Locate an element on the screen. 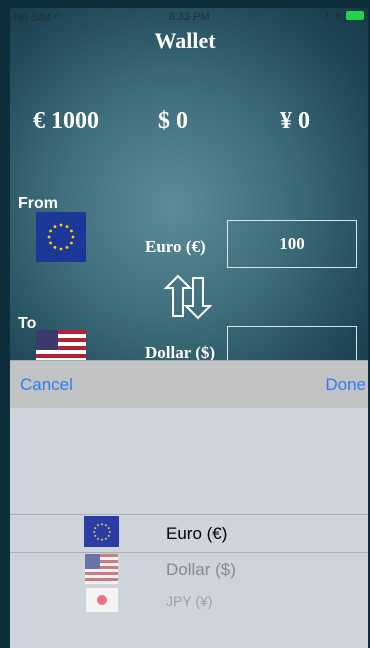  from-amount-input: 100 is located at coordinates (292, 244).